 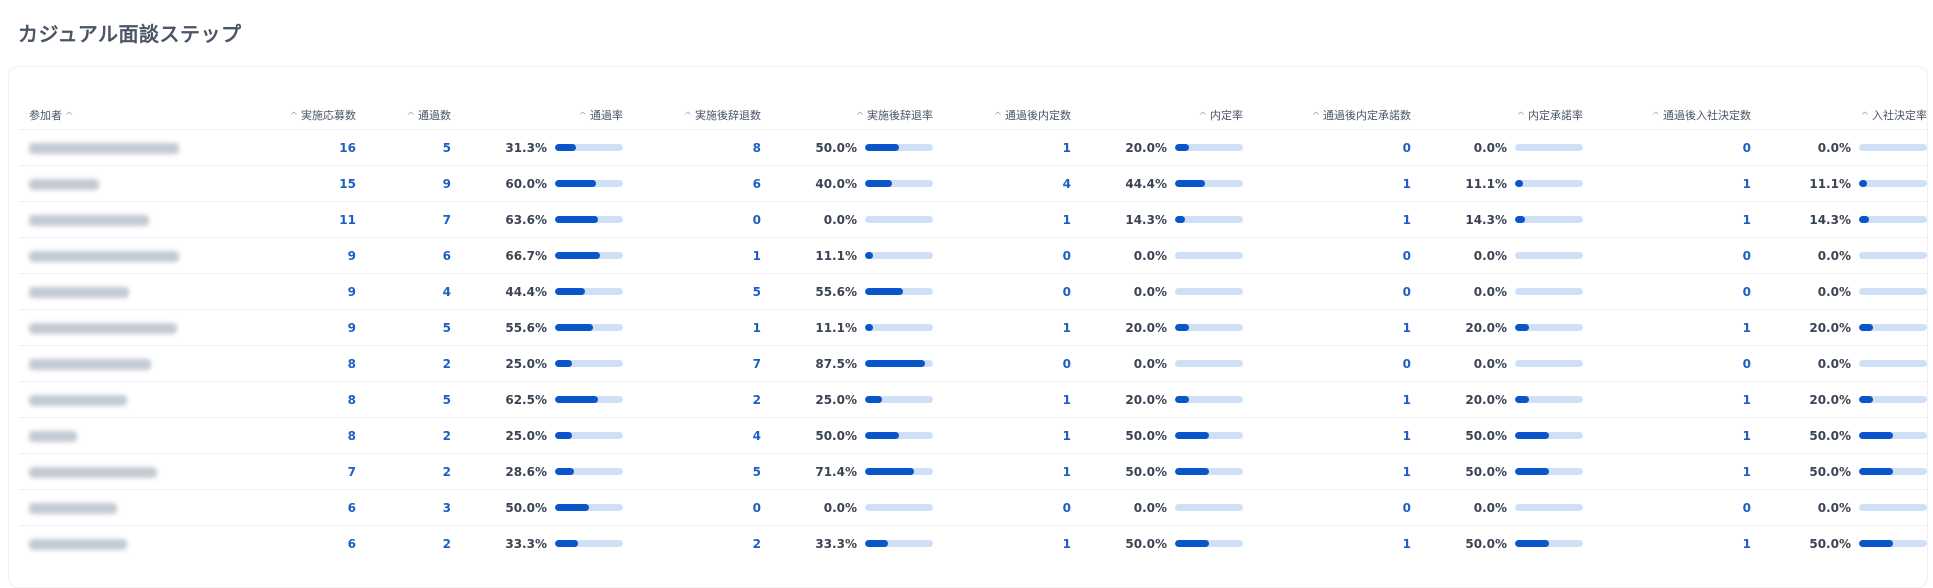 I want to click on col-header-post-offer: ^ 通過後内定数, so click(x=1002, y=115).